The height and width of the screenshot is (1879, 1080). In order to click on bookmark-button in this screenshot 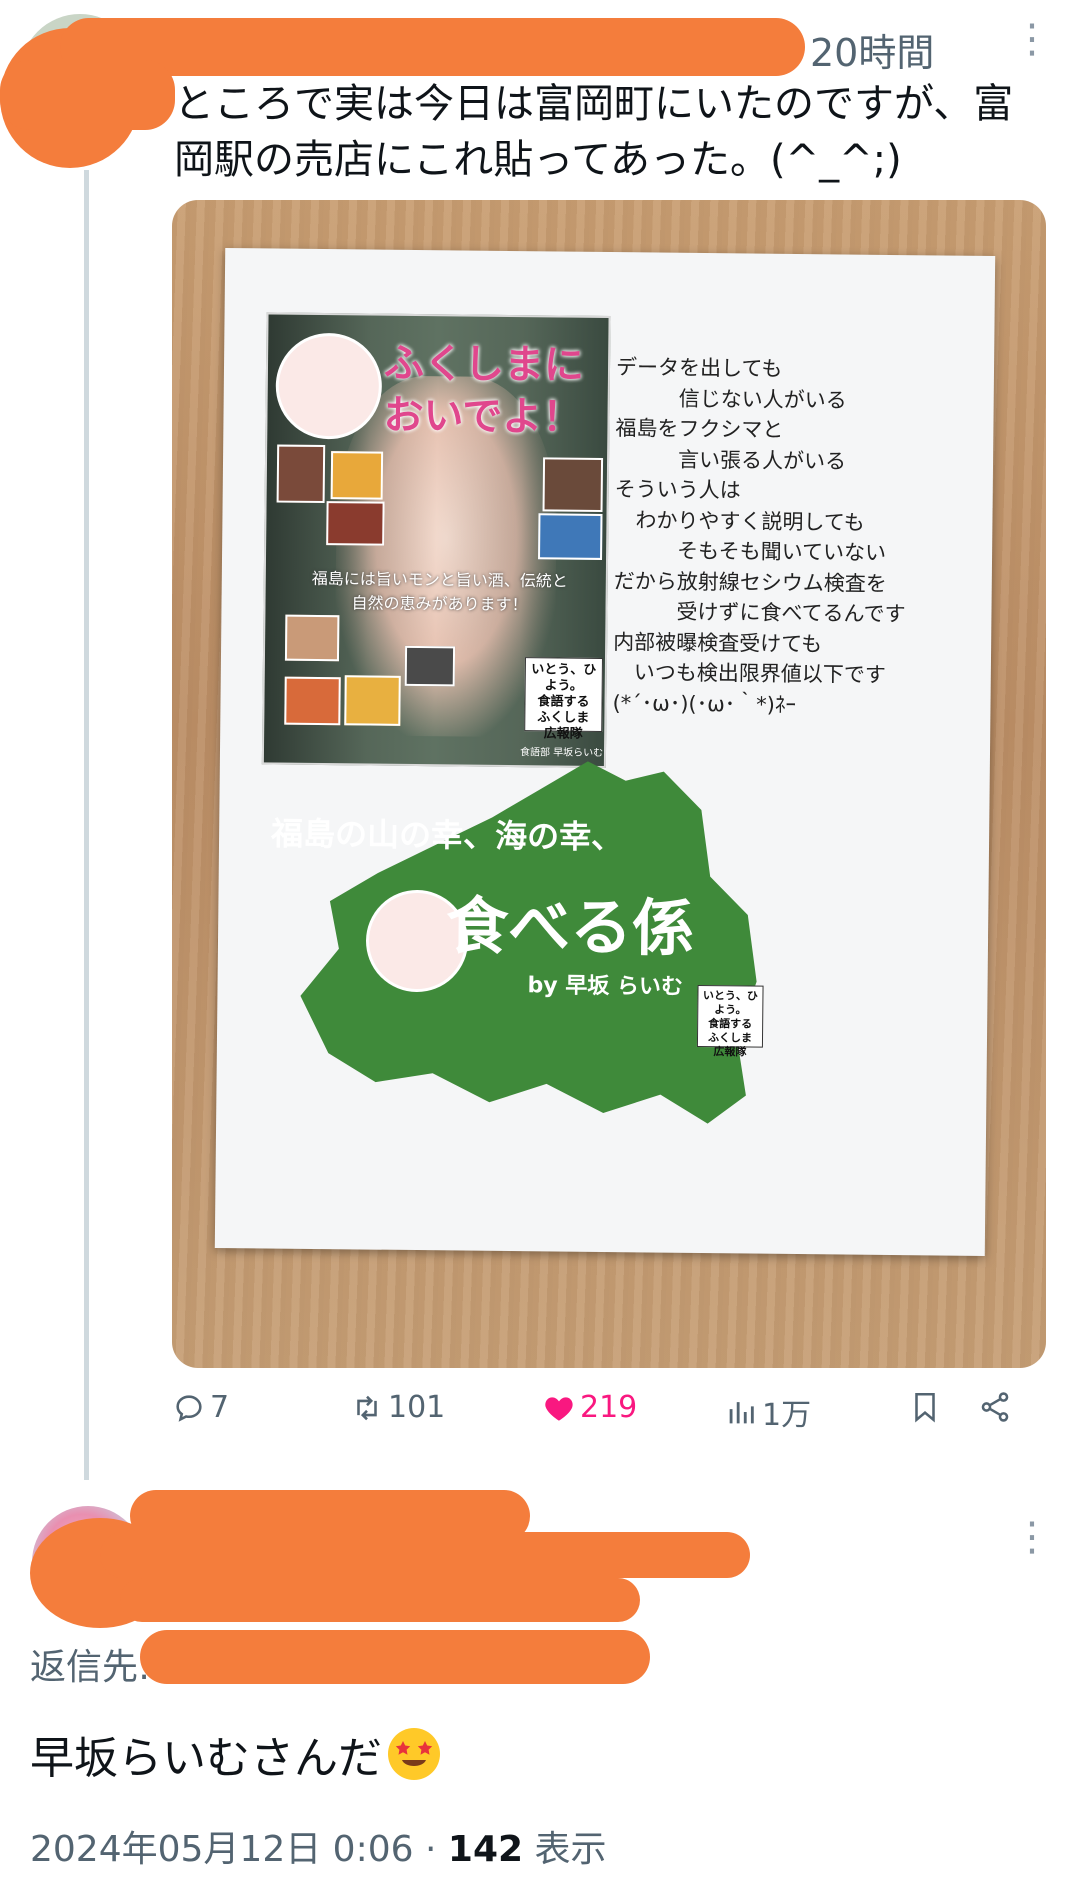, I will do `click(925, 1407)`.